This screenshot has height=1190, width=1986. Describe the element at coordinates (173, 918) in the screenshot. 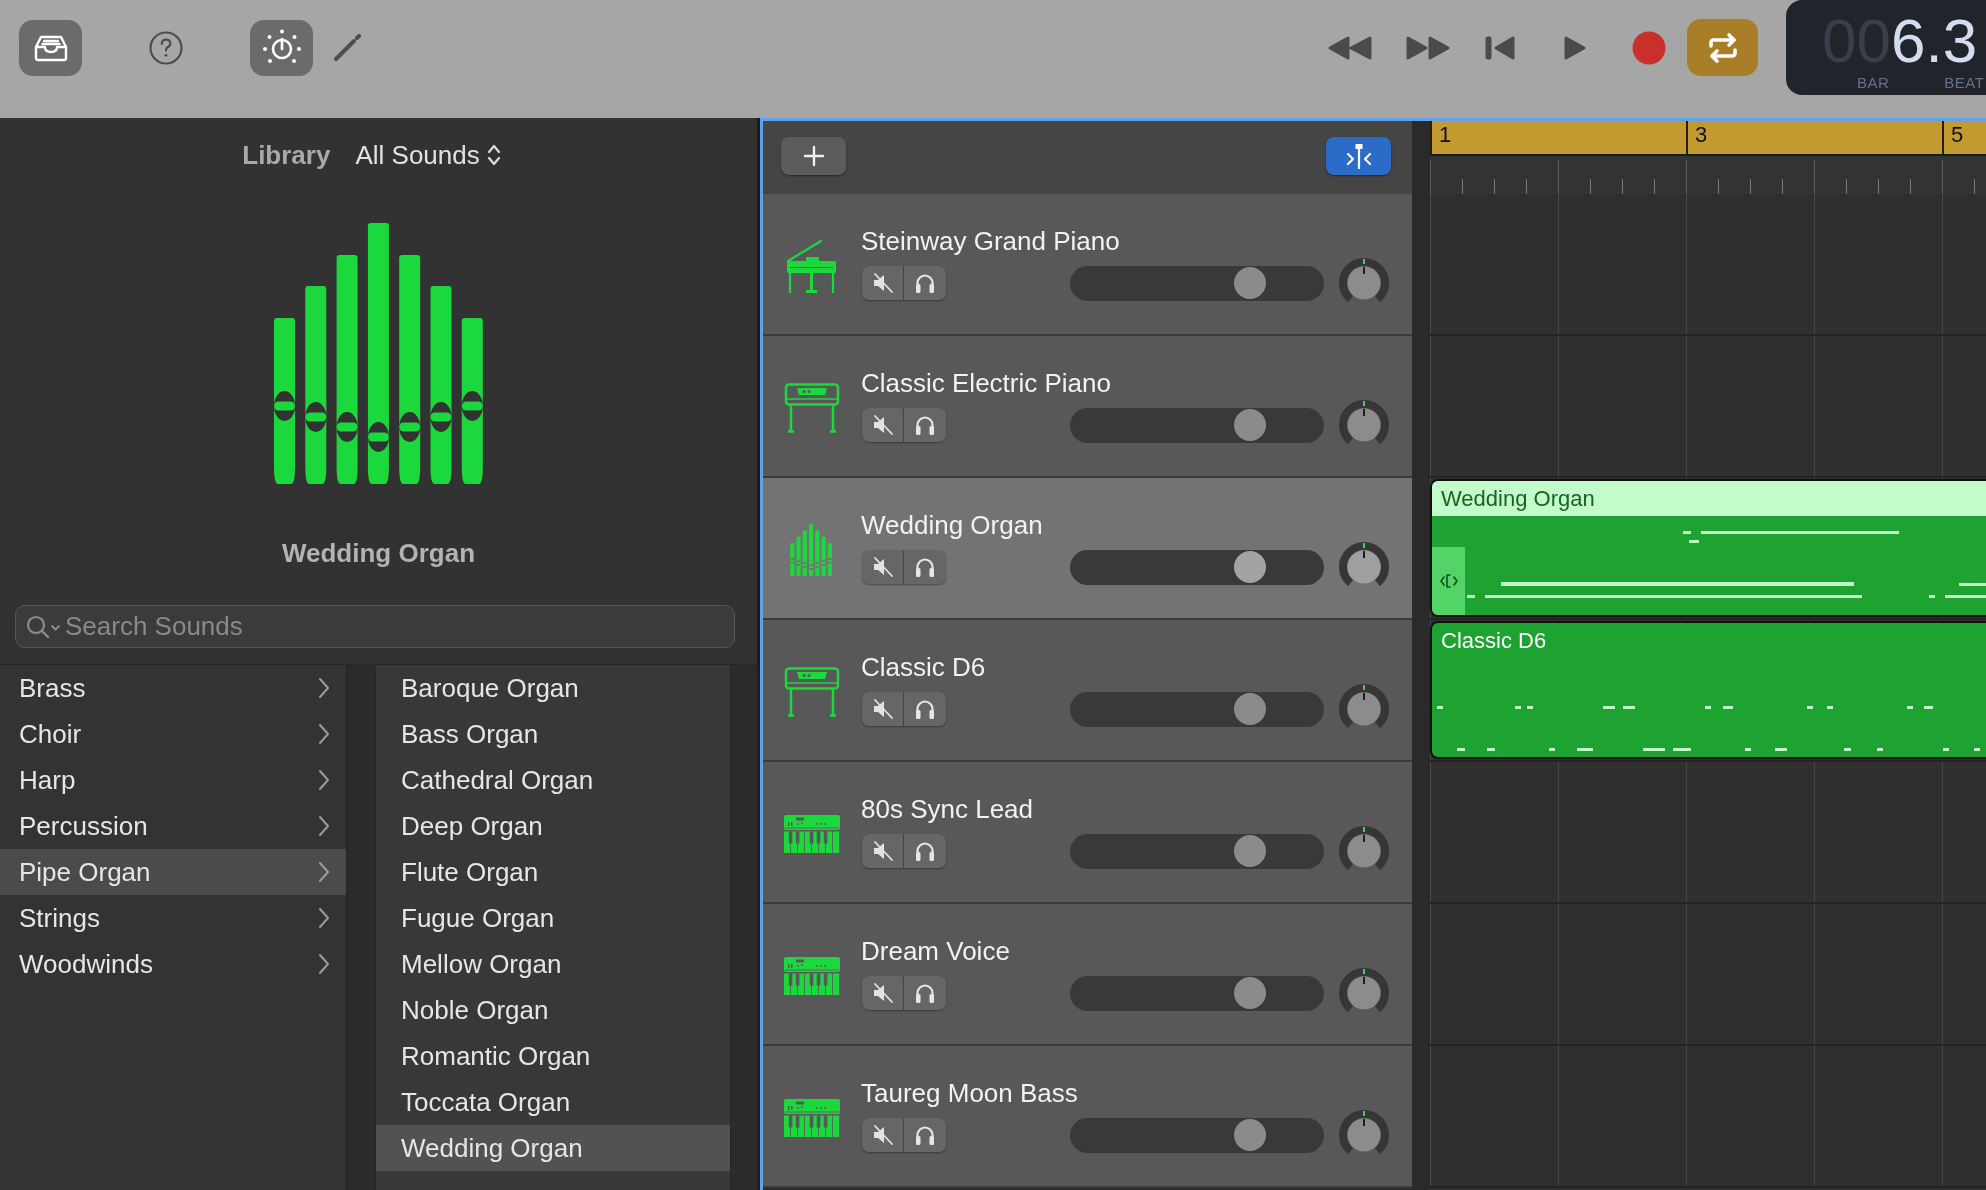

I see `category-item: Strings` at that location.